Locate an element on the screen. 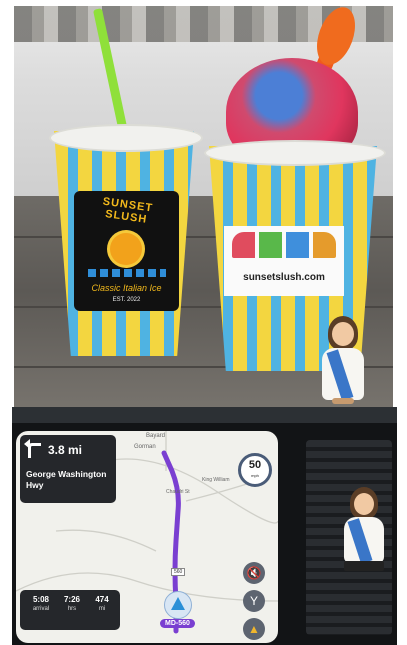 The height and width of the screenshot is (645, 407). maneuver-street: George Washington Hwy is located at coordinates (66, 479).